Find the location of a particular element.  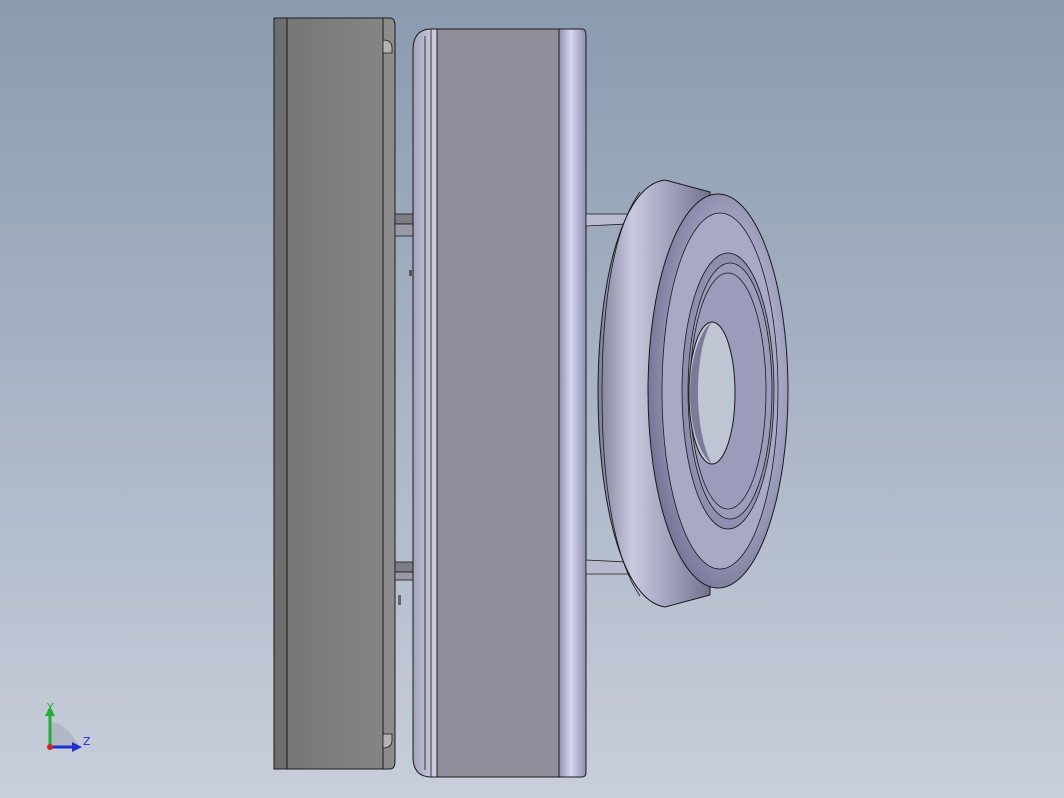

guide-pin-upper-shaft is located at coordinates (404, 230).